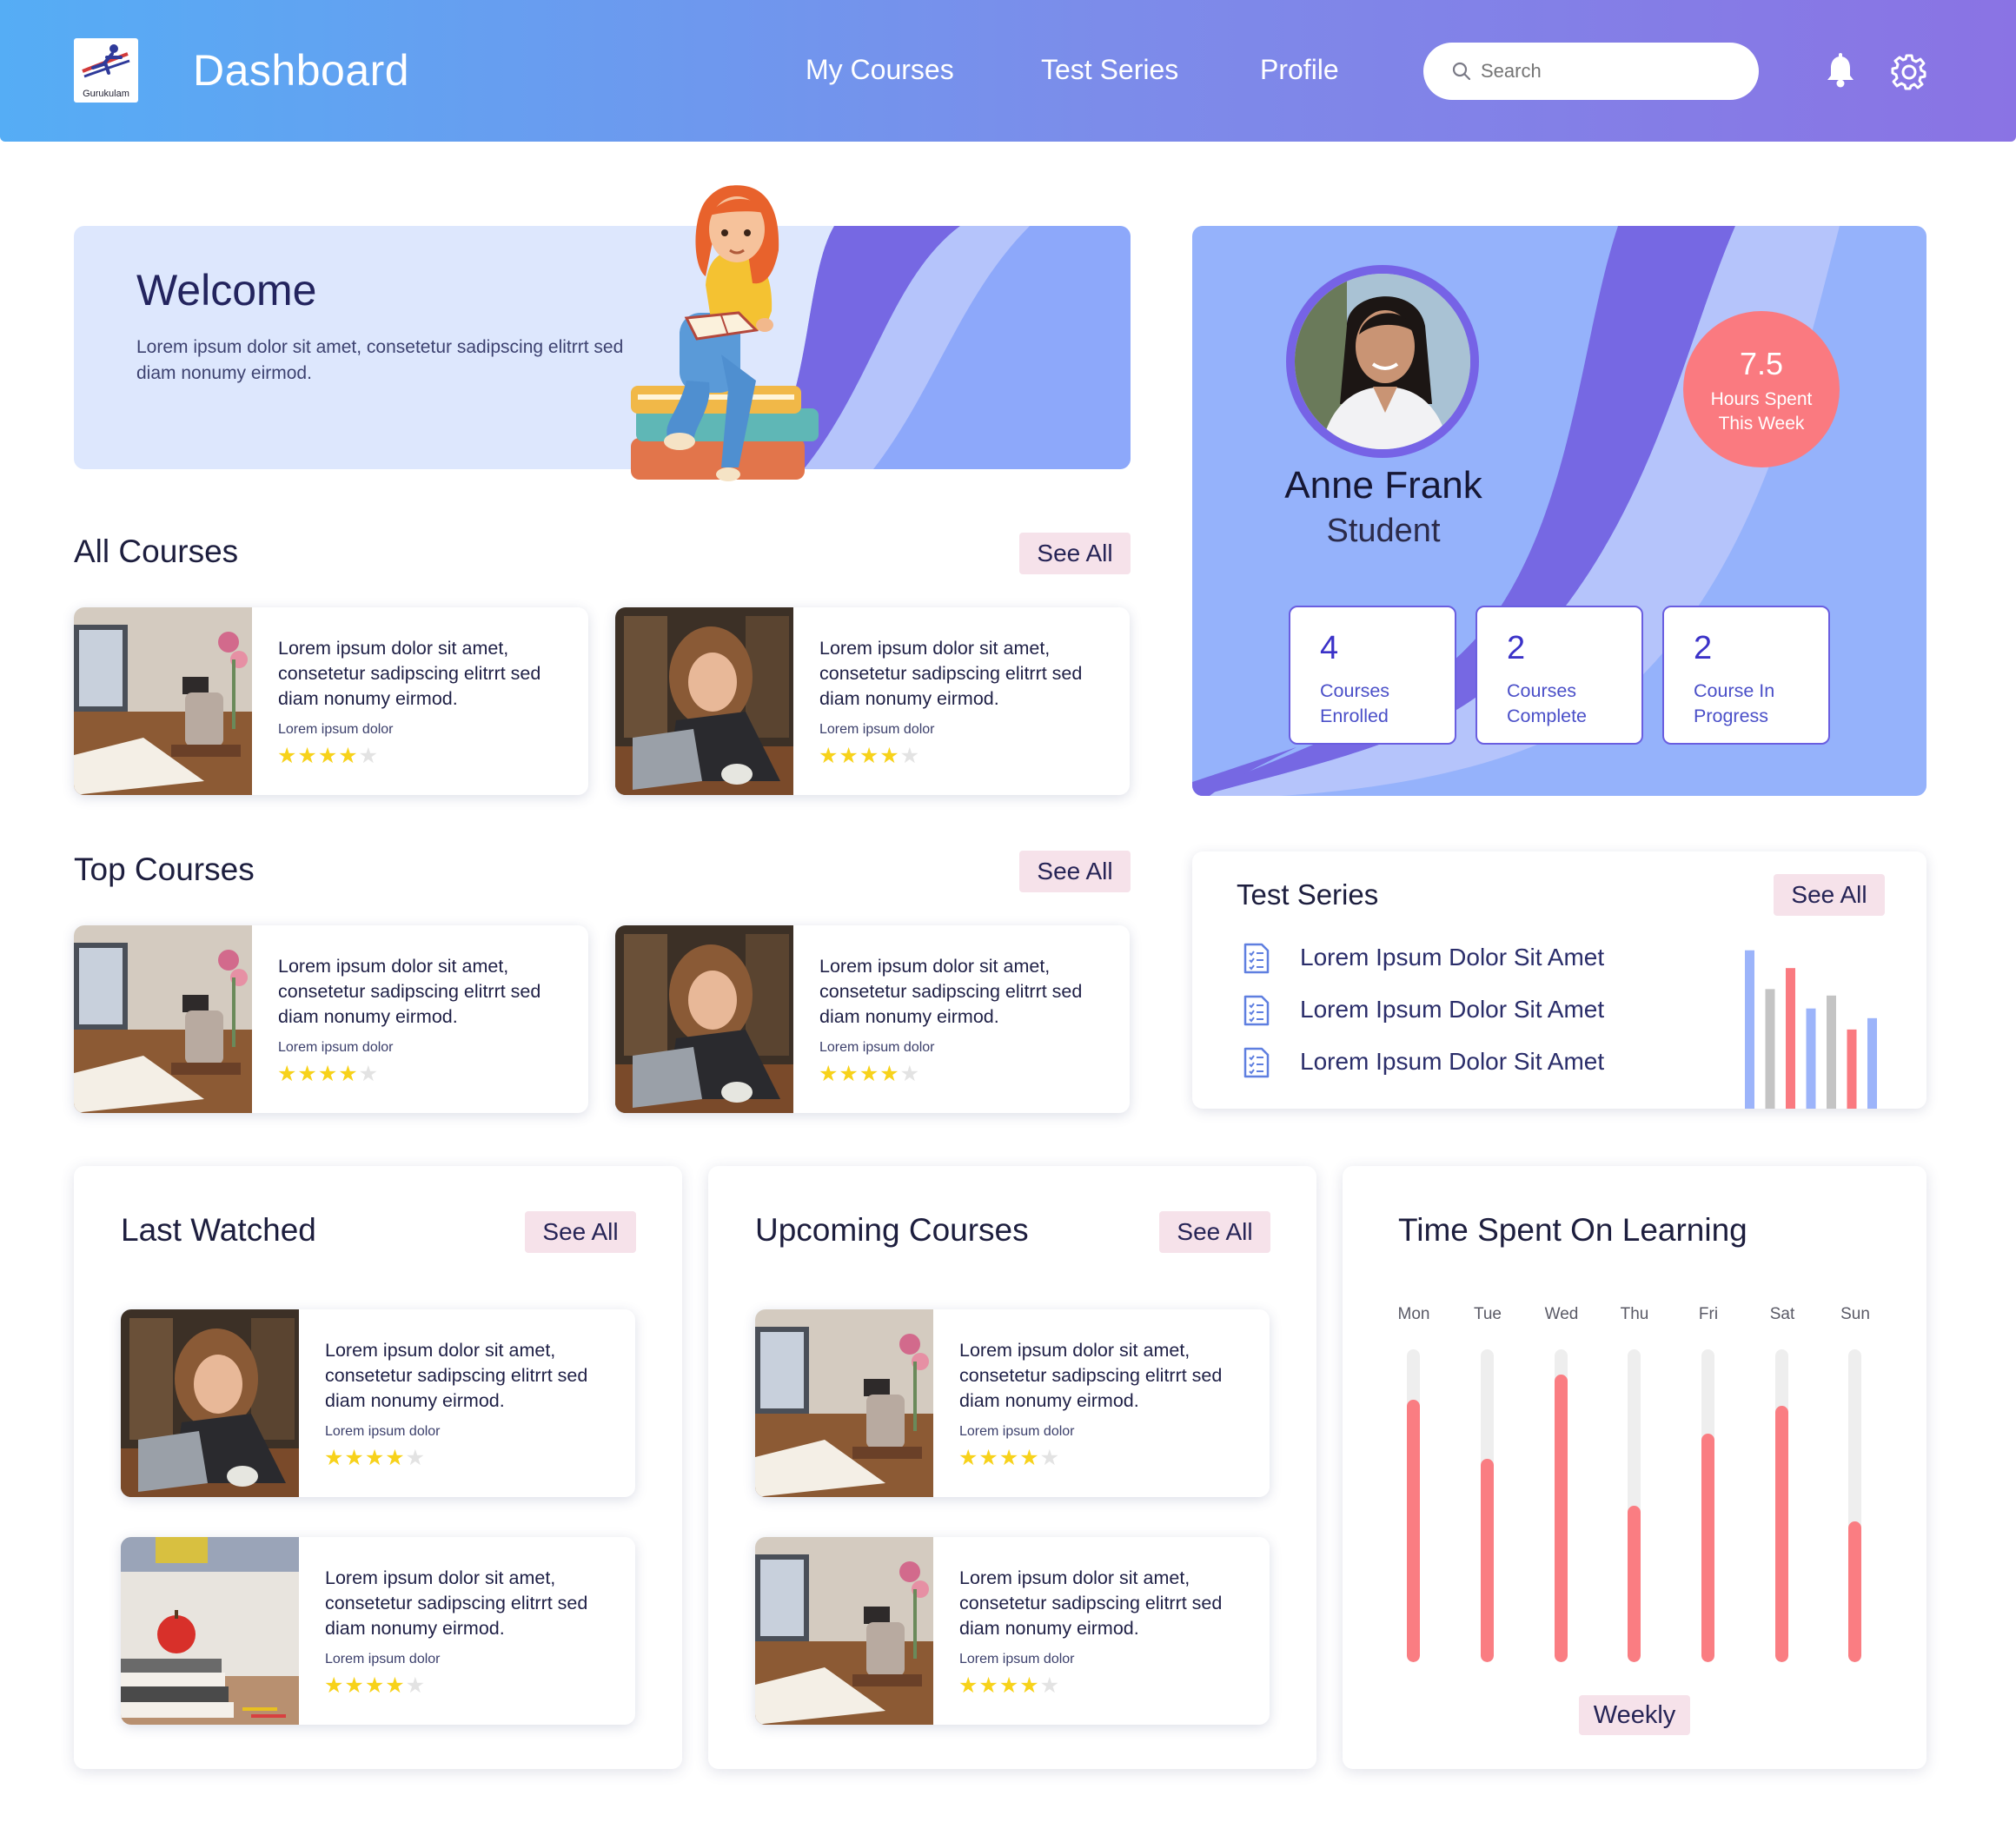  I want to click on runner-logo-icon, so click(106, 61).